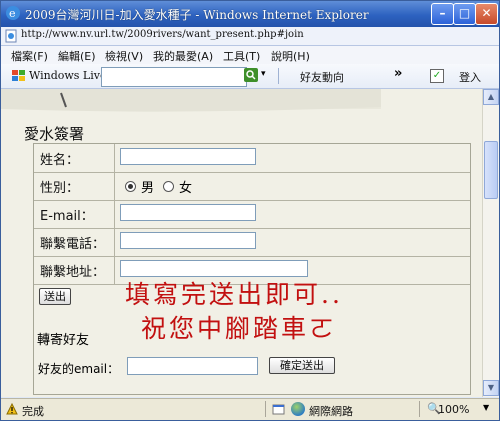 Image resolution: width=500 pixels, height=421 pixels. Describe the element at coordinates (278, 76) in the screenshot. I see `toolbar-separator` at that location.